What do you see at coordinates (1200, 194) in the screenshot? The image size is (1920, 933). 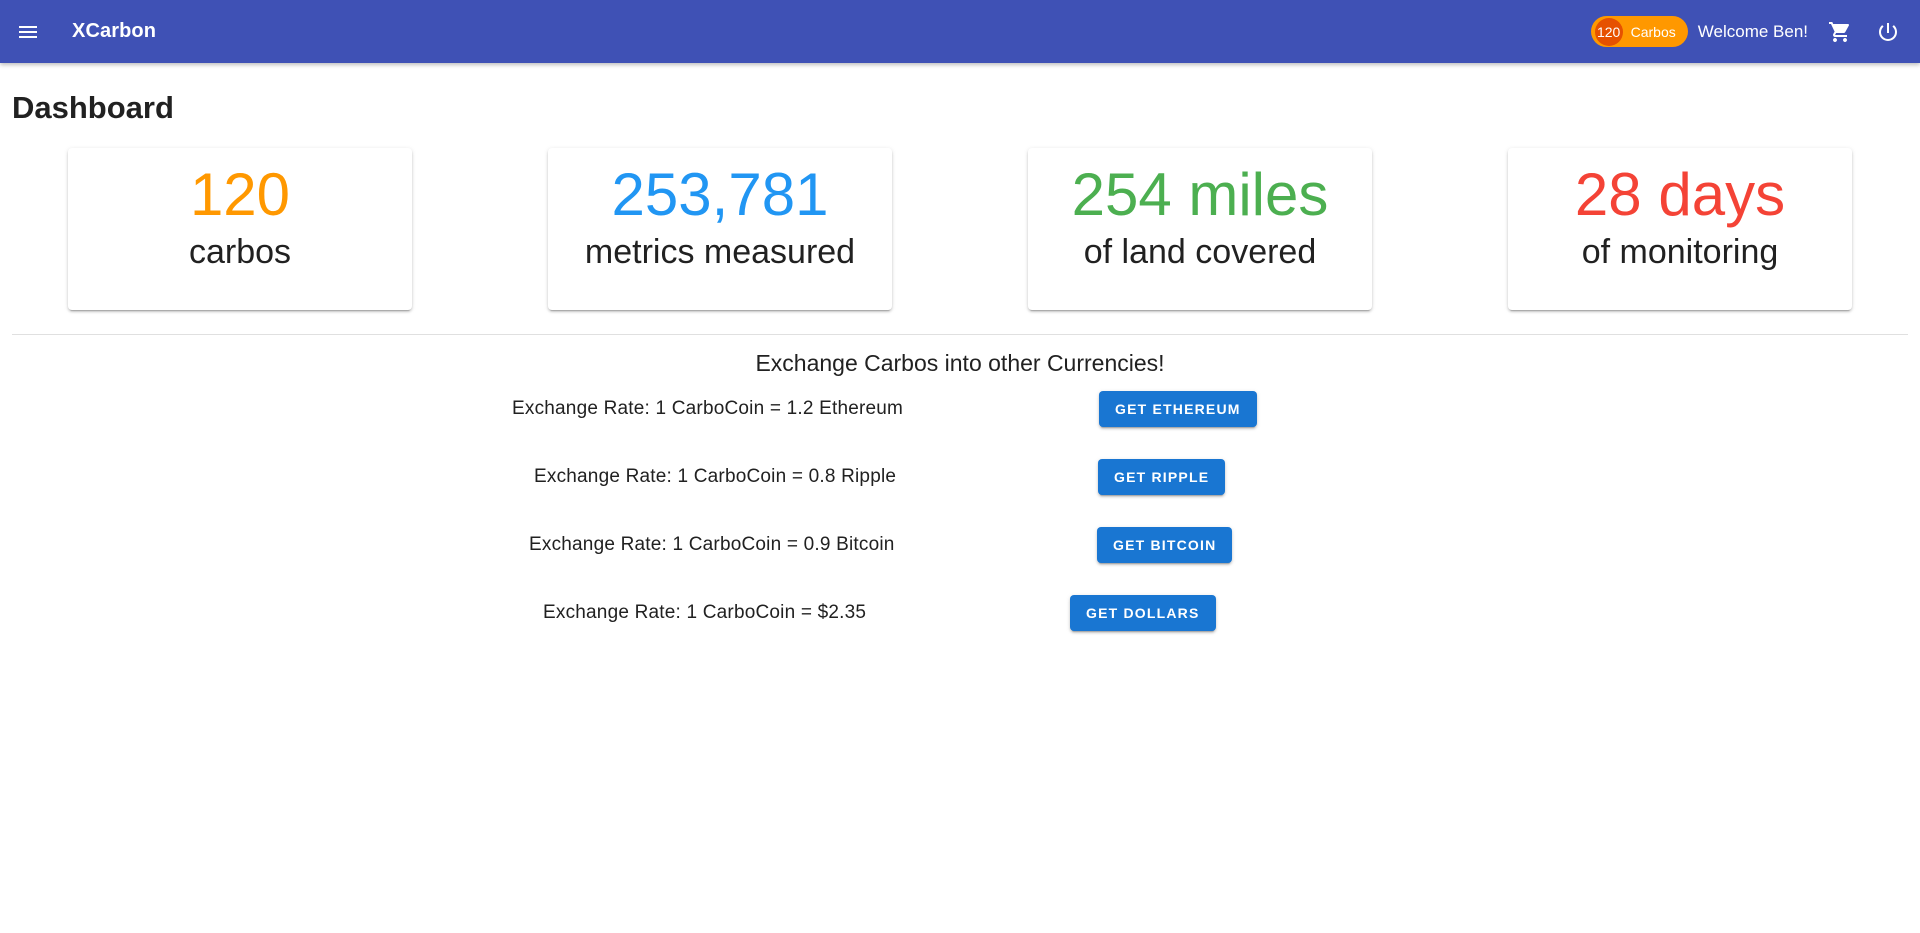 I see `stat-value: 254 miles` at bounding box center [1200, 194].